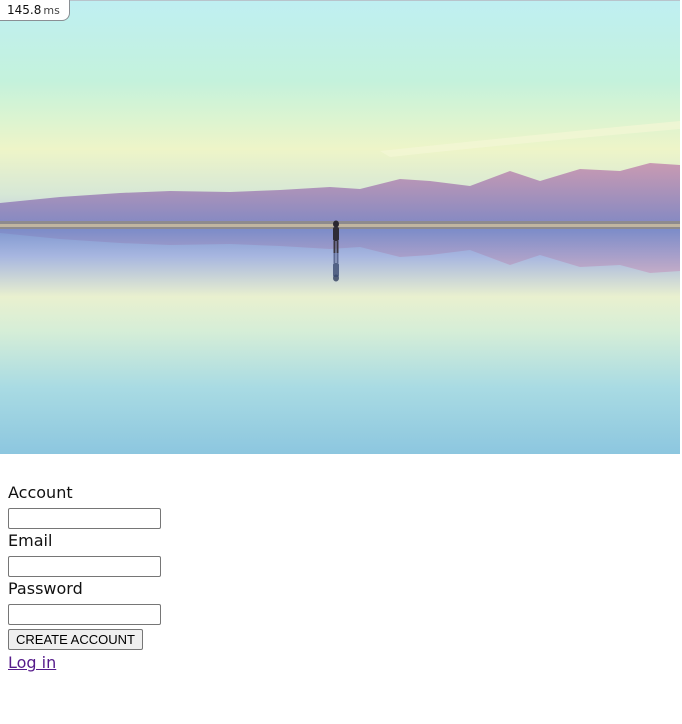  Describe the element at coordinates (84, 614) in the screenshot. I see `password-input` at that location.